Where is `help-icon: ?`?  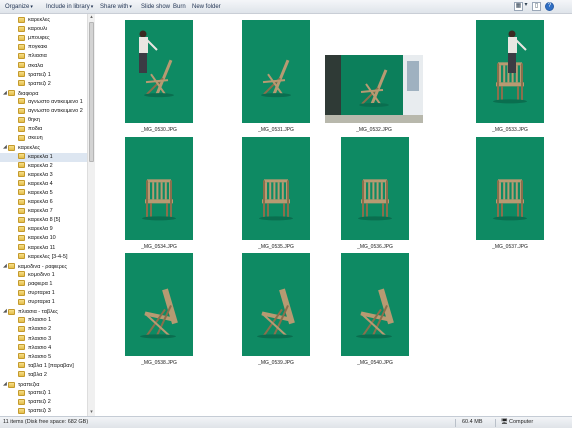
help-icon: ? is located at coordinates (549, 6).